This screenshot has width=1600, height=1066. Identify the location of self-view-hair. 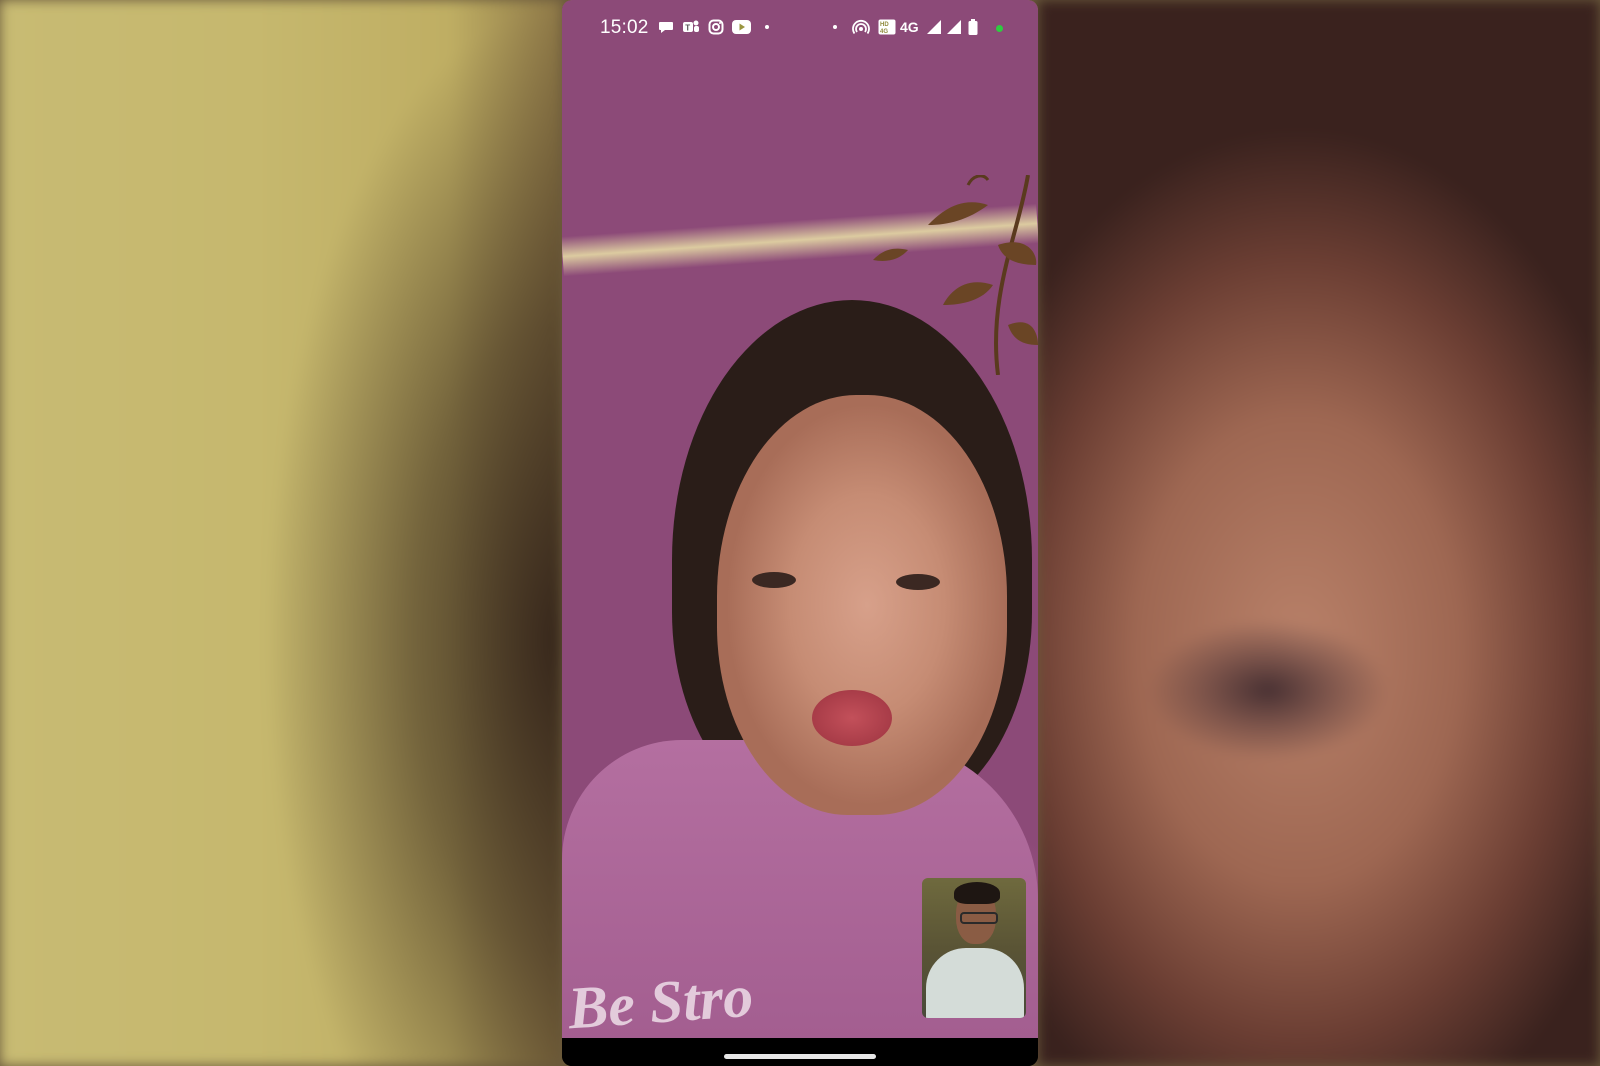
(977, 893).